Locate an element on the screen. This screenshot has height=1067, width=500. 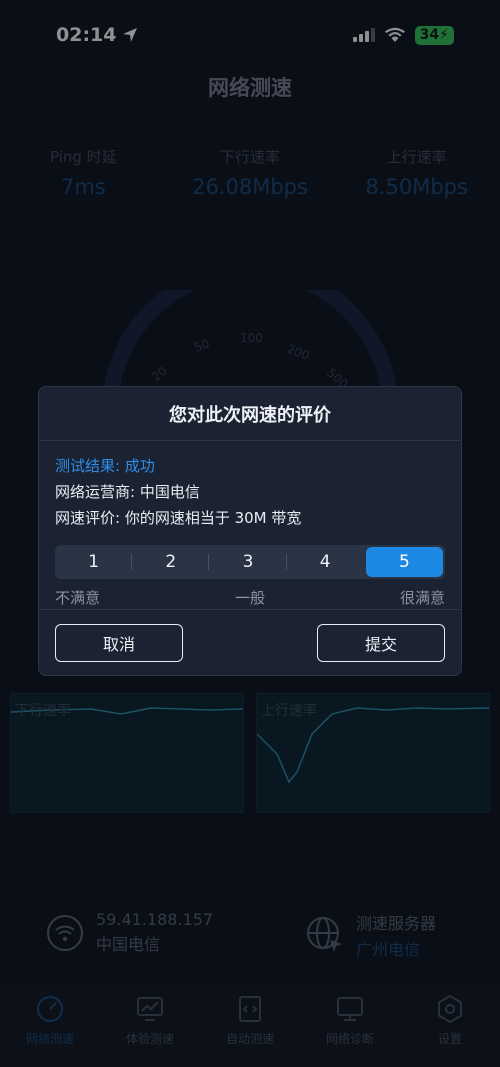
rating-option-3: 3 is located at coordinates (248, 562).